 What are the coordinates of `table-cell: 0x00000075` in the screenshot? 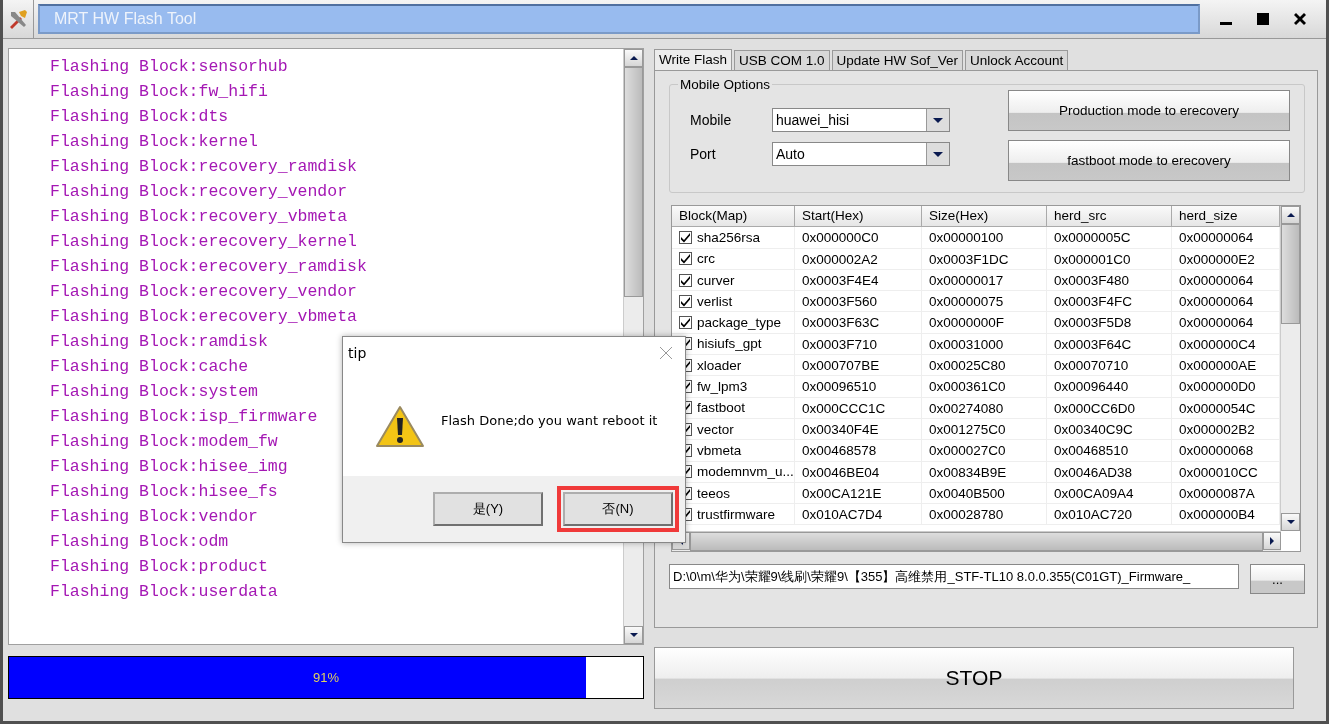 It's located at (984, 302).